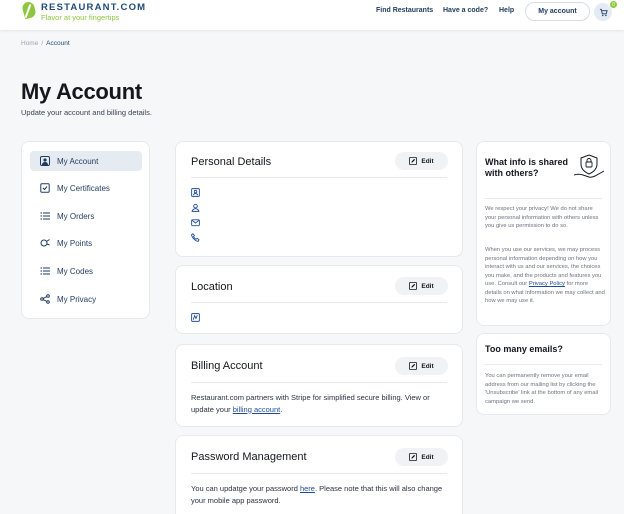 Image resolution: width=624 pixels, height=514 pixels. I want to click on phone-icon, so click(195, 237).